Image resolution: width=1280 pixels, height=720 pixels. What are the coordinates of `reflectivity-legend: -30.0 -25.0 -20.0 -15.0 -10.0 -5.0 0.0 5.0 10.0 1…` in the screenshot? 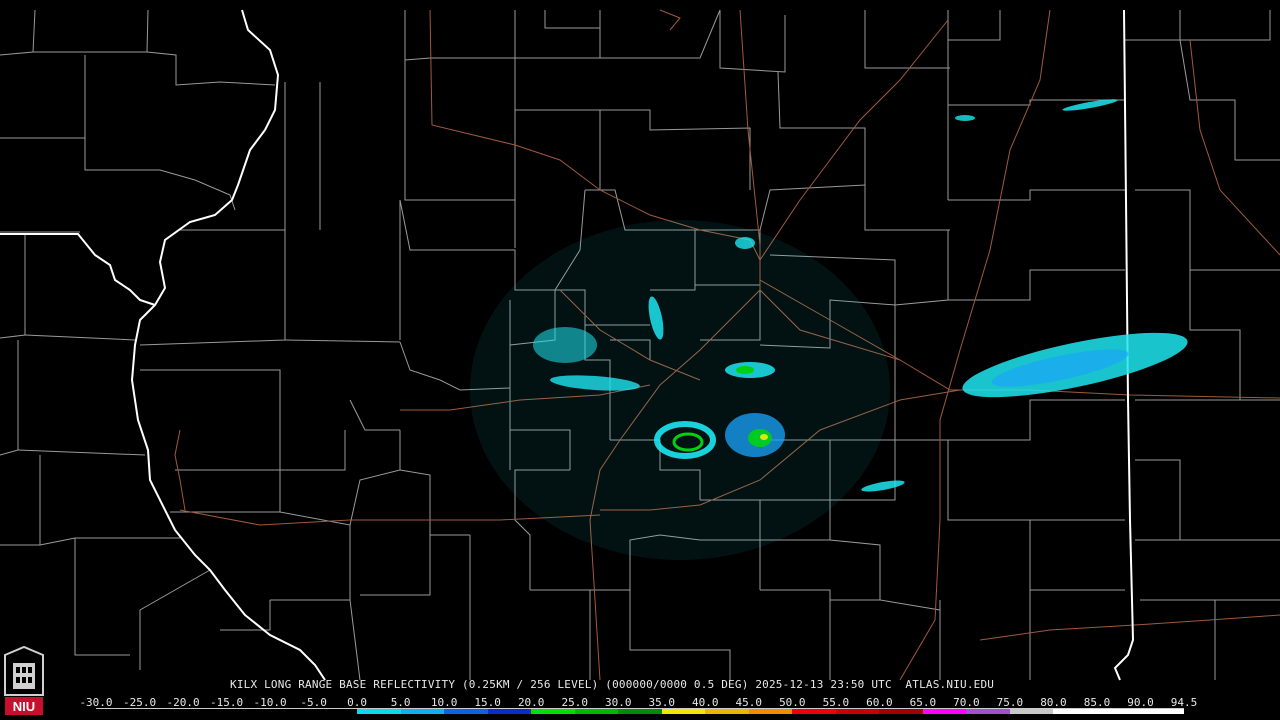 It's located at (638, 708).